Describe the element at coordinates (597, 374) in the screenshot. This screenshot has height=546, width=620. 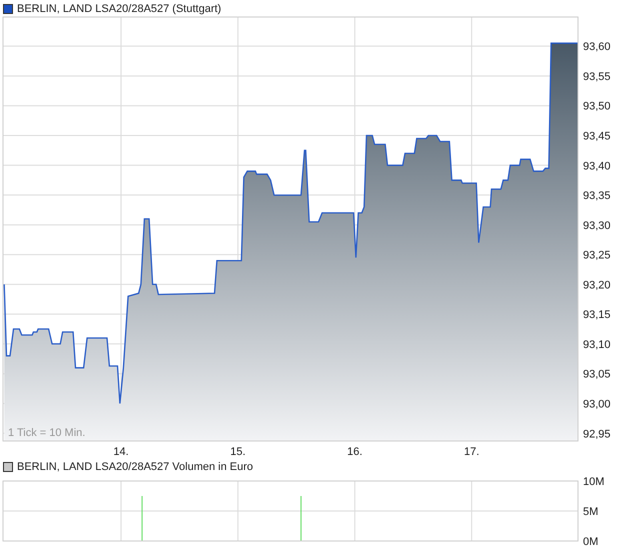
I see `axis-label: 93,05` at that location.